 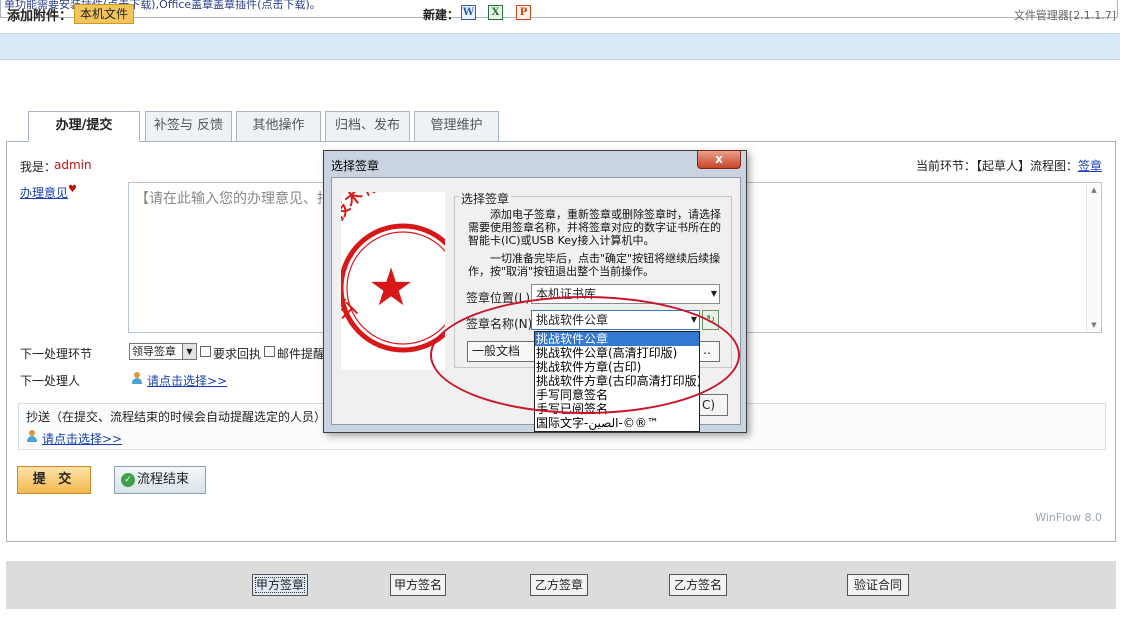 I want to click on dropdown-option: 手写已阅签名, so click(x=617, y=409).